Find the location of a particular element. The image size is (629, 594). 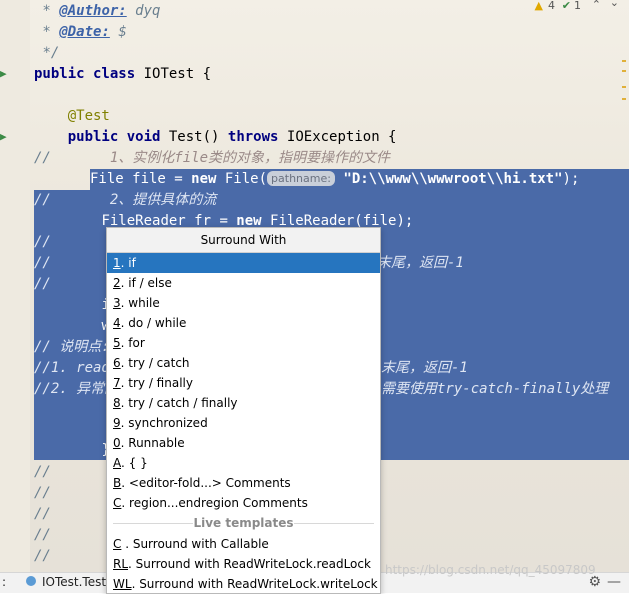

popup-title: Surround With is located at coordinates (243, 240).